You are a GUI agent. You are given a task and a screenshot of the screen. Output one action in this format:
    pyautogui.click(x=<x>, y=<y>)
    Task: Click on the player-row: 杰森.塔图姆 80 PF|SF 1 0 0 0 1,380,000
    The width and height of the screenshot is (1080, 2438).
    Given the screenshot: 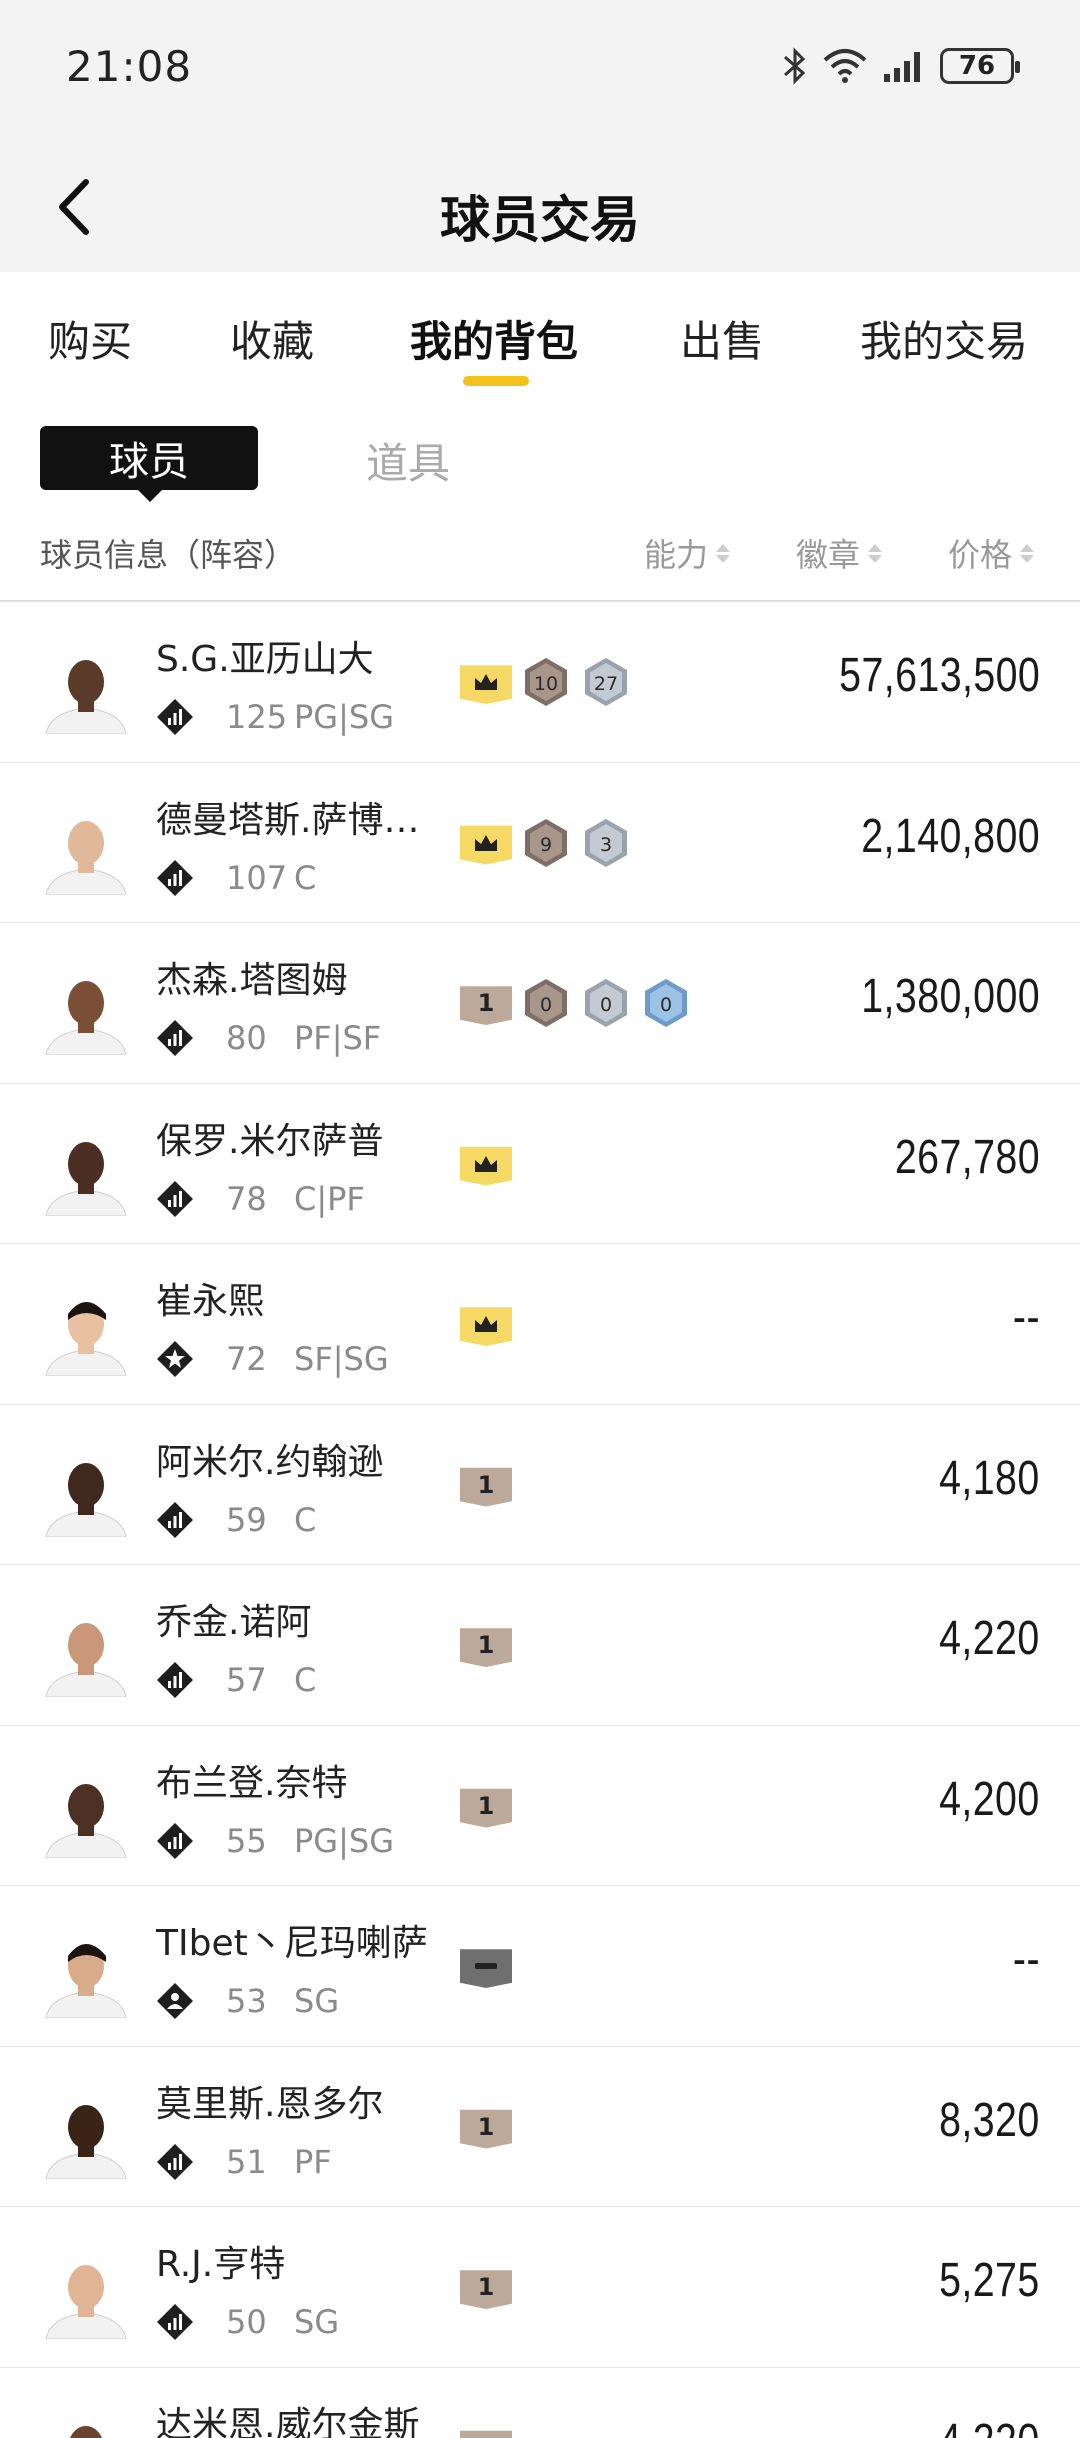 What is the action you would take?
    pyautogui.click(x=540, y=1003)
    